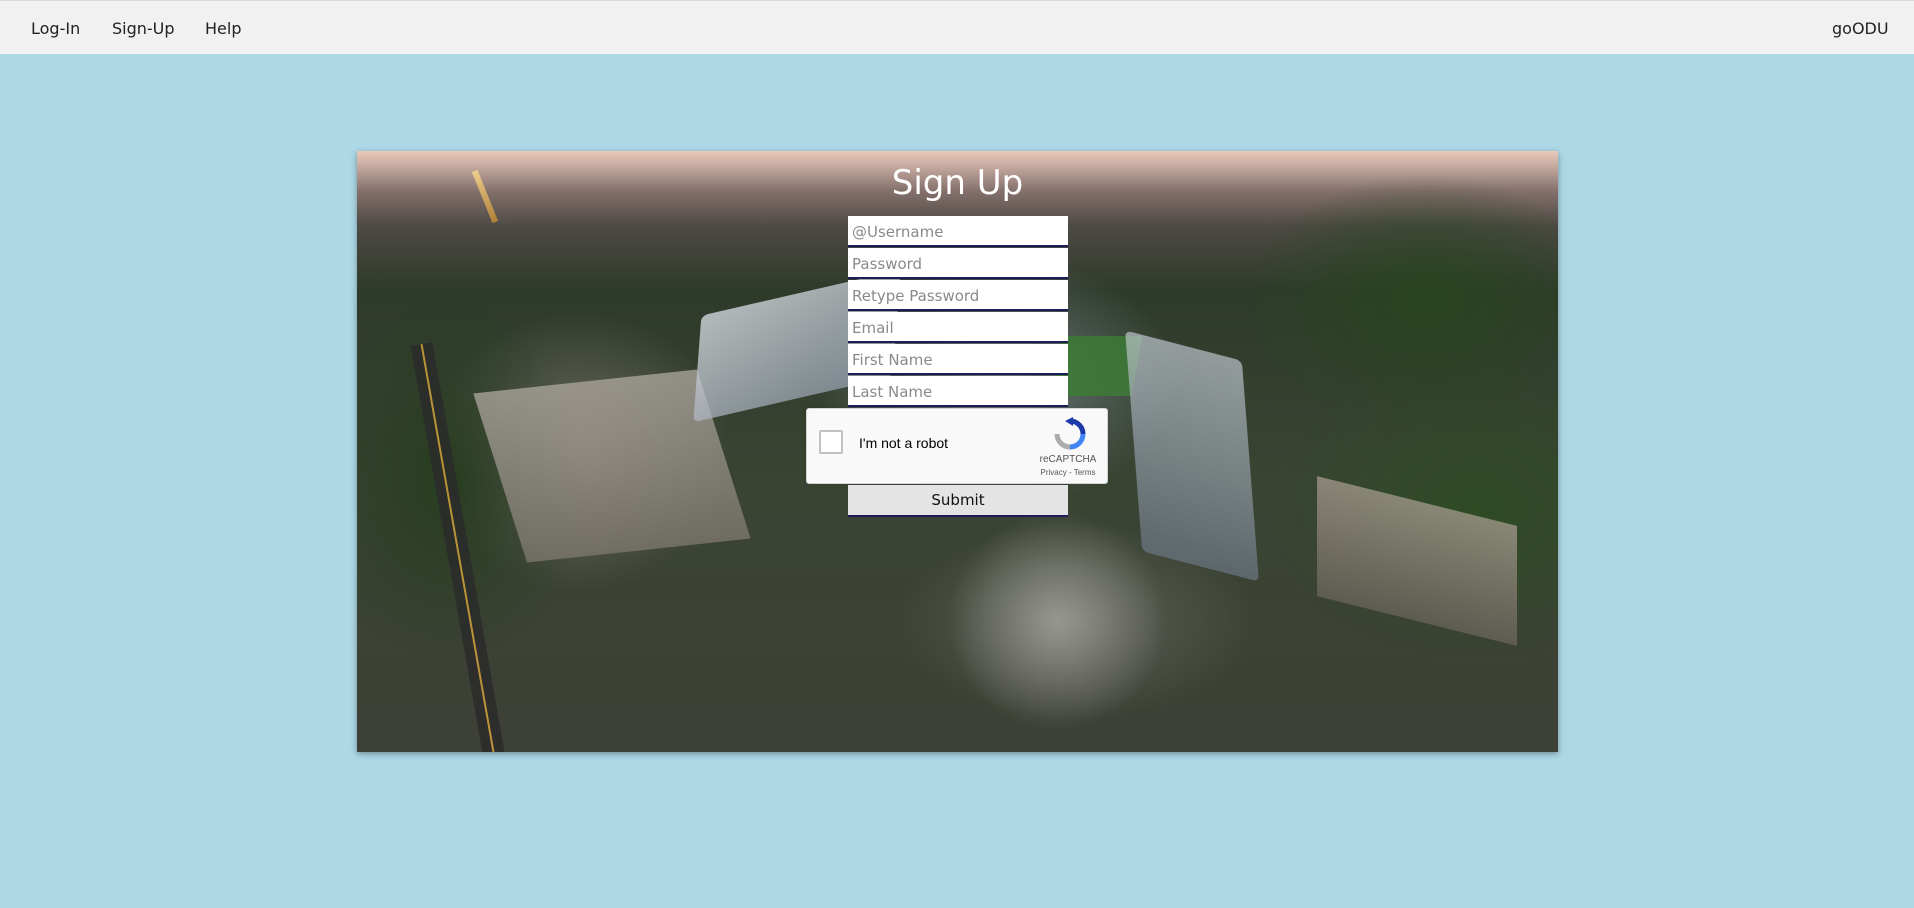 Image resolution: width=1914 pixels, height=908 pixels. I want to click on signup-title: Sign Up, so click(957, 183).